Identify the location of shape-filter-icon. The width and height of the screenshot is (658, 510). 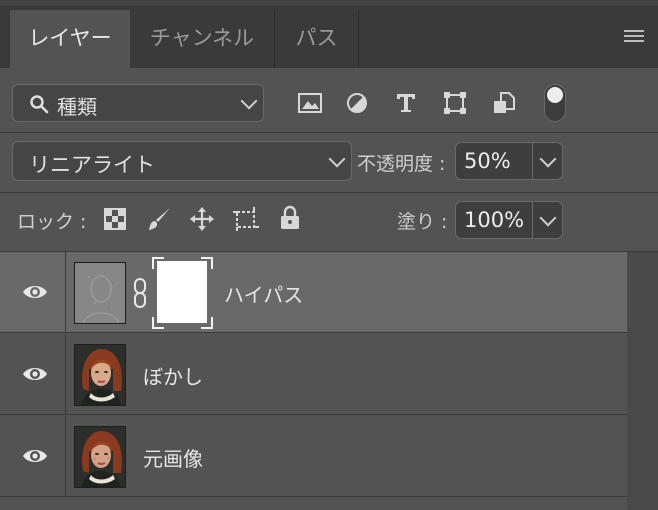
(455, 103).